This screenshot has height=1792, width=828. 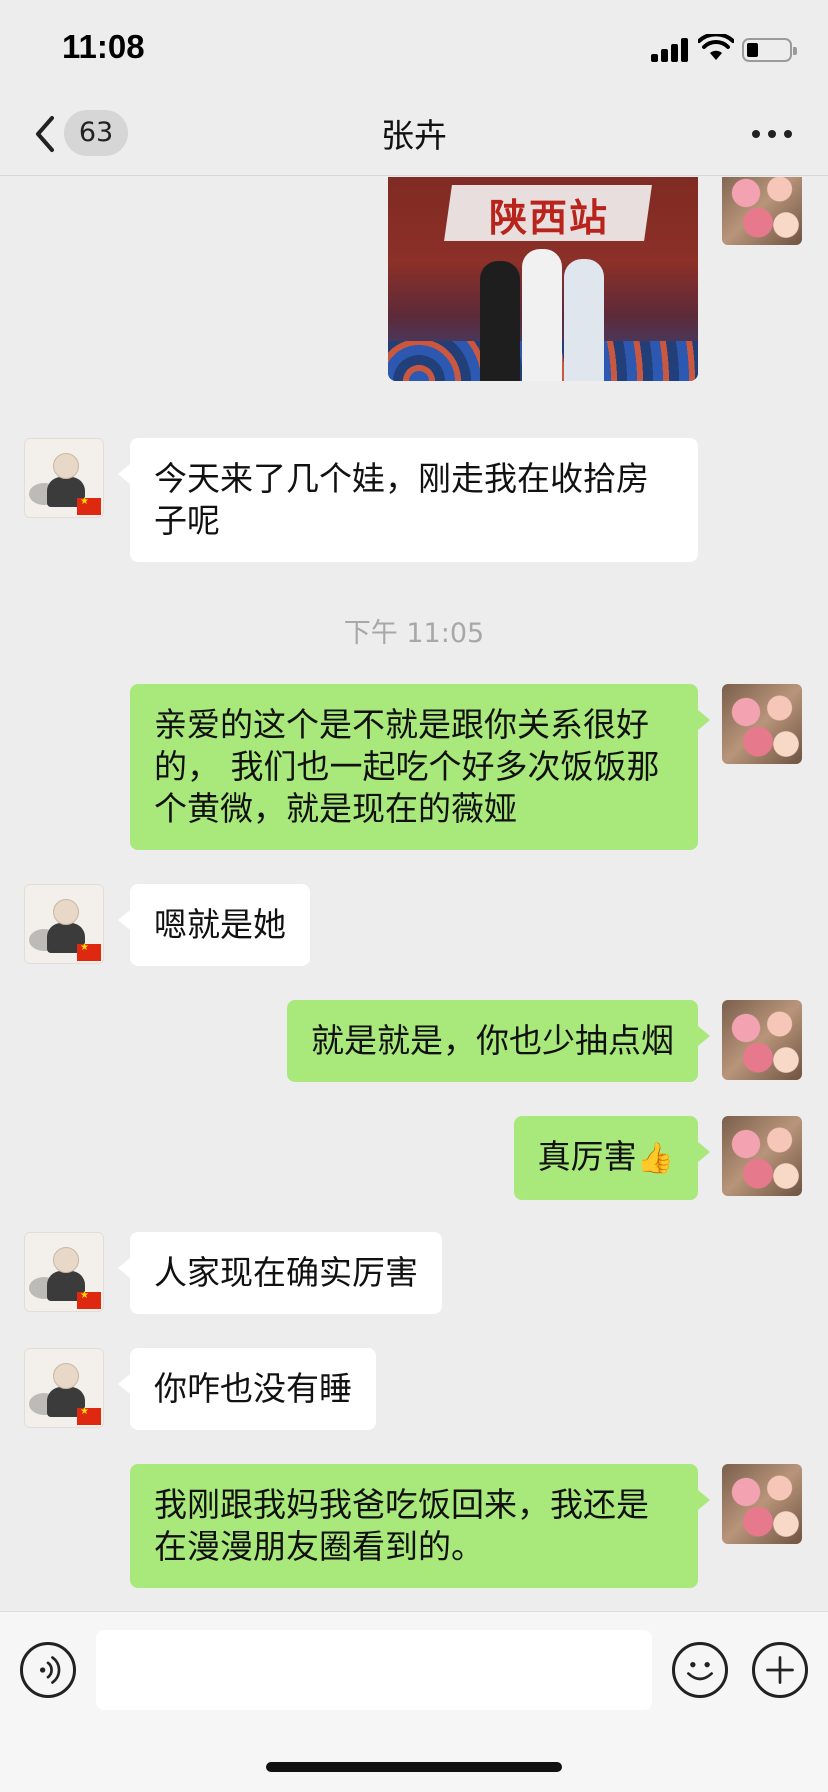 What do you see at coordinates (374, 1670) in the screenshot?
I see `message-input` at bounding box center [374, 1670].